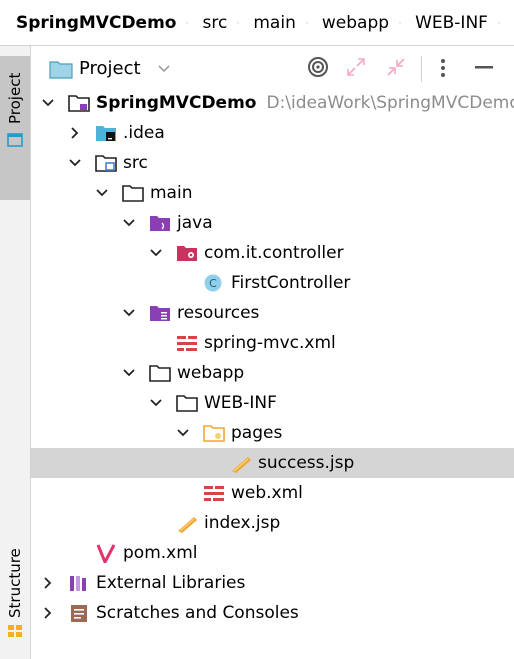  Describe the element at coordinates (214, 493) in the screenshot. I see `web-xml-icon` at that location.